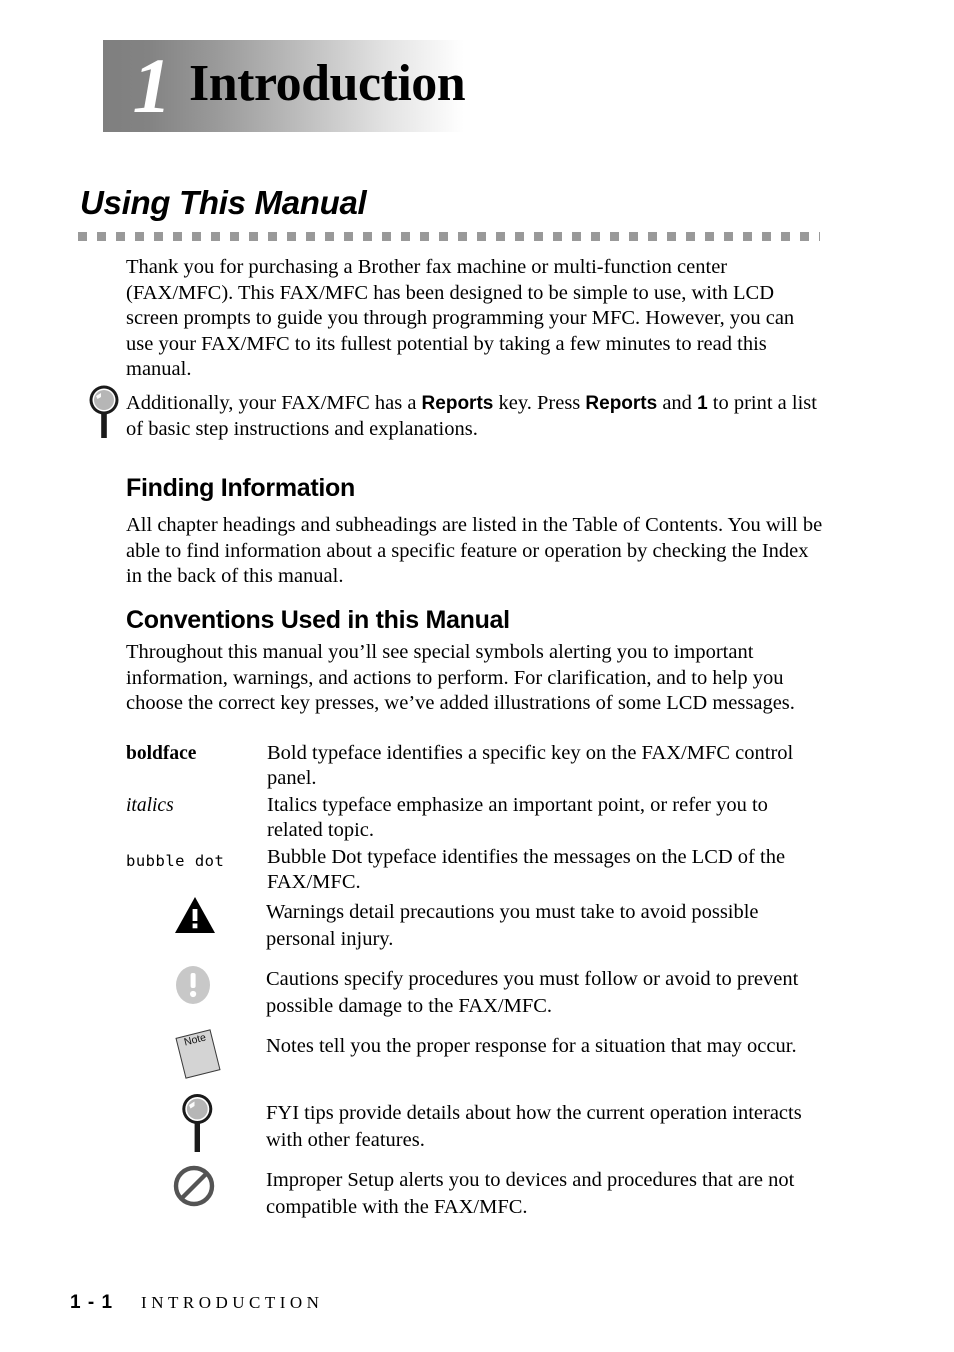 The image size is (954, 1352). I want to click on section-heading: Using This Manual, so click(223, 202).